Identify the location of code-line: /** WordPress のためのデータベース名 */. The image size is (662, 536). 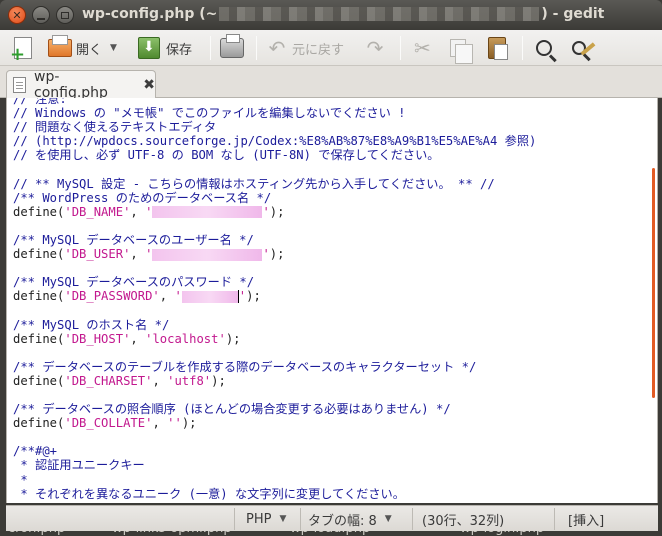
(328, 198).